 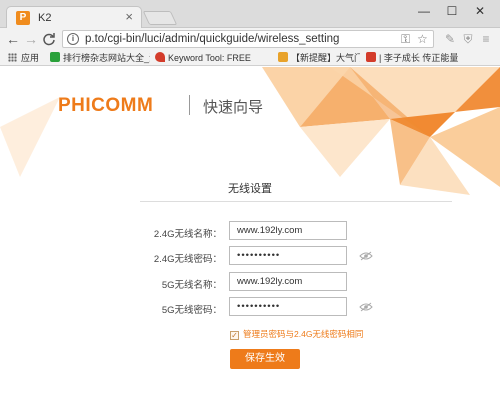 What do you see at coordinates (431, 58) in the screenshot?
I see `bookmark-item: | 李子成长 传正能量` at bounding box center [431, 58].